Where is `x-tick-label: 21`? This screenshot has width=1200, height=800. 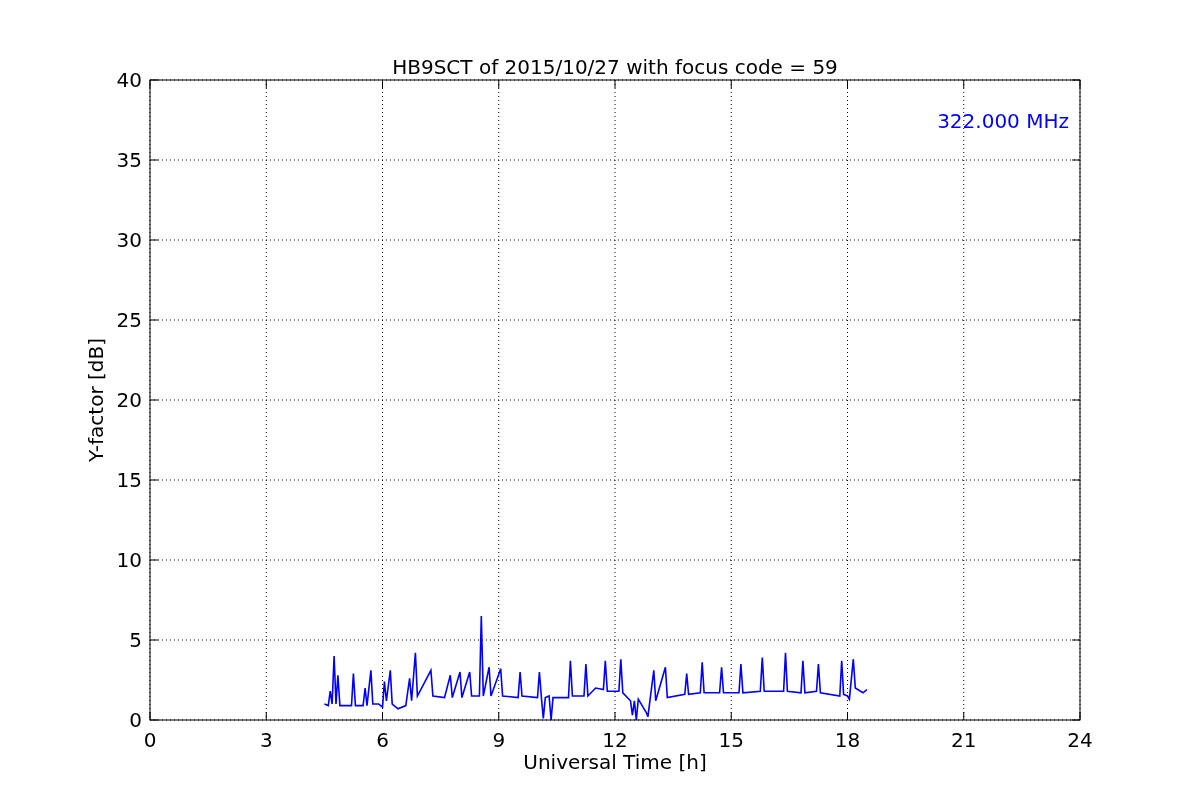
x-tick-label: 21 is located at coordinates (964, 740).